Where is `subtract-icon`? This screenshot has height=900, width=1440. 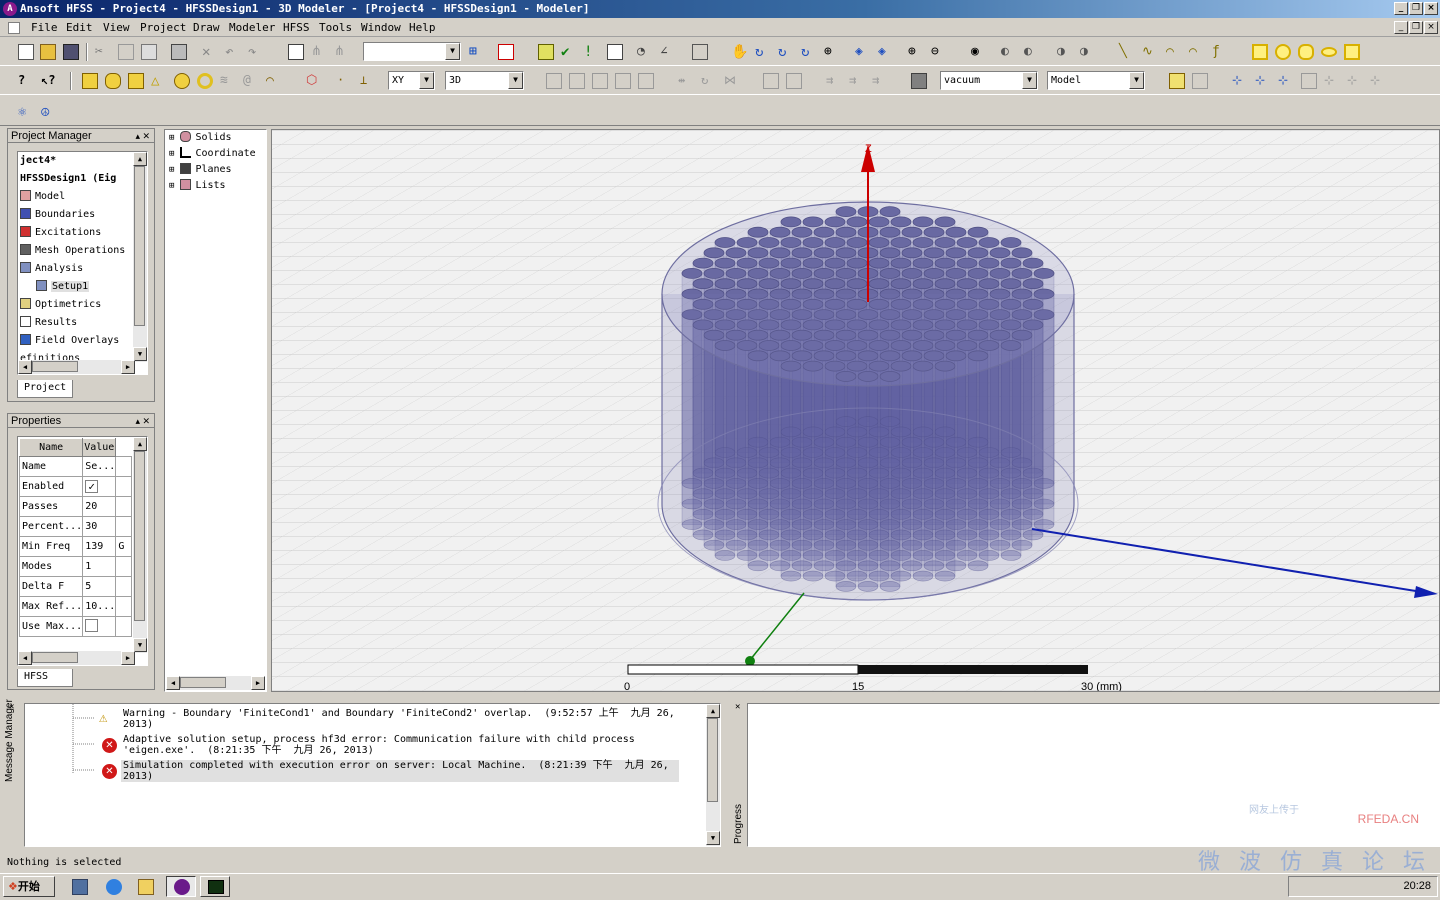 subtract-icon is located at coordinates (577, 81).